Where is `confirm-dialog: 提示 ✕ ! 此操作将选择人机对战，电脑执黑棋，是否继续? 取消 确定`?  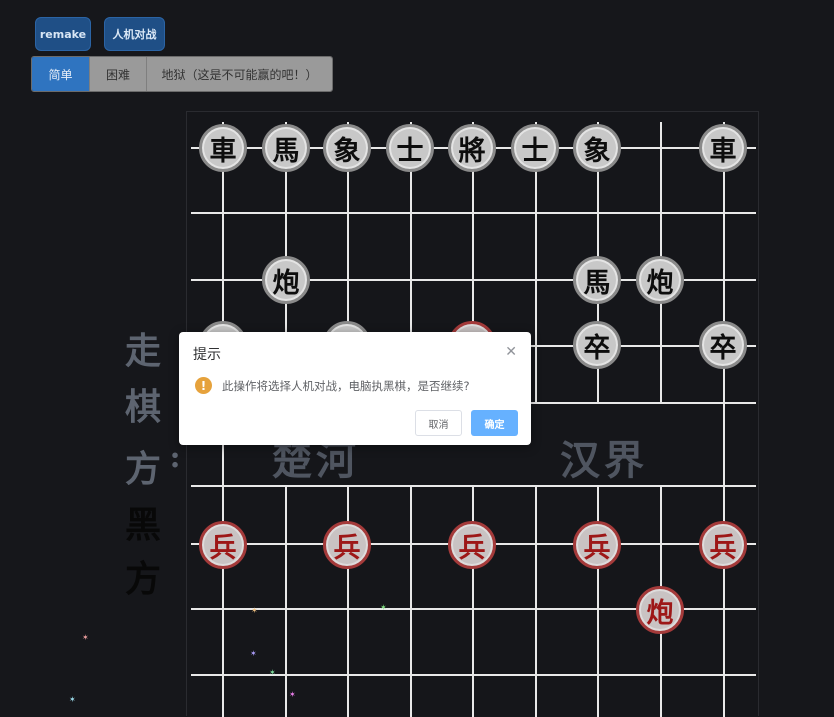 confirm-dialog: 提示 ✕ ! 此操作将选择人机对战，电脑执黑棋，是否继续? 取消 确定 is located at coordinates (355, 388).